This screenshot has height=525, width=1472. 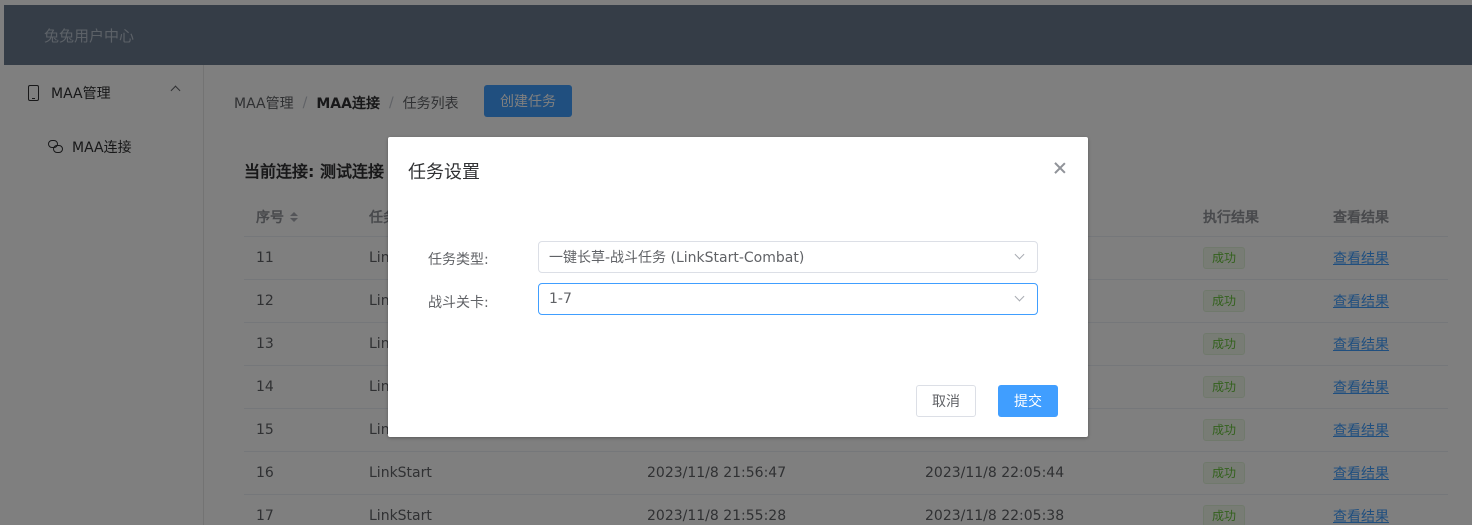 I want to click on stage-value: 1-7, so click(x=560, y=299).